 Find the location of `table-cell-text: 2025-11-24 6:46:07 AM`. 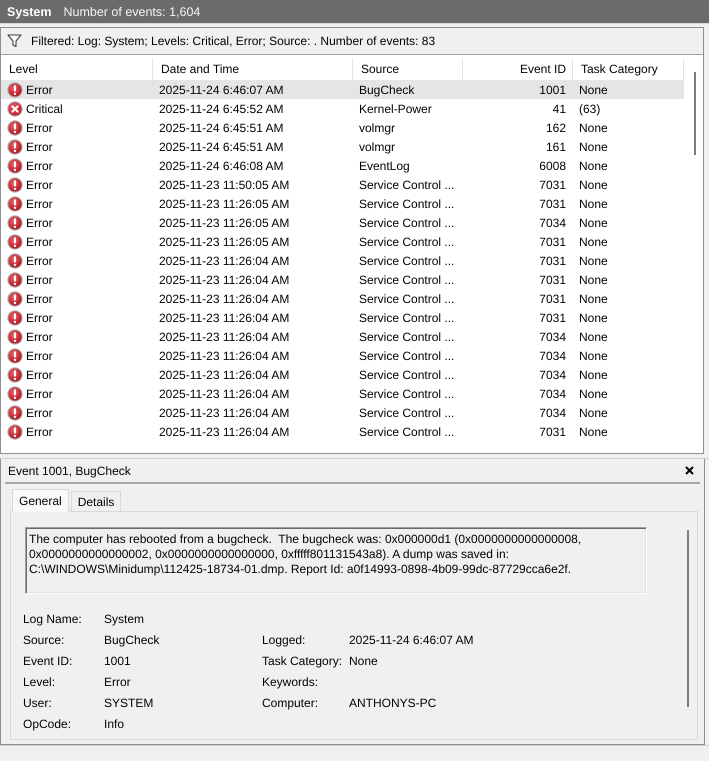

table-cell-text: 2025-11-24 6:46:07 AM is located at coordinates (221, 89).